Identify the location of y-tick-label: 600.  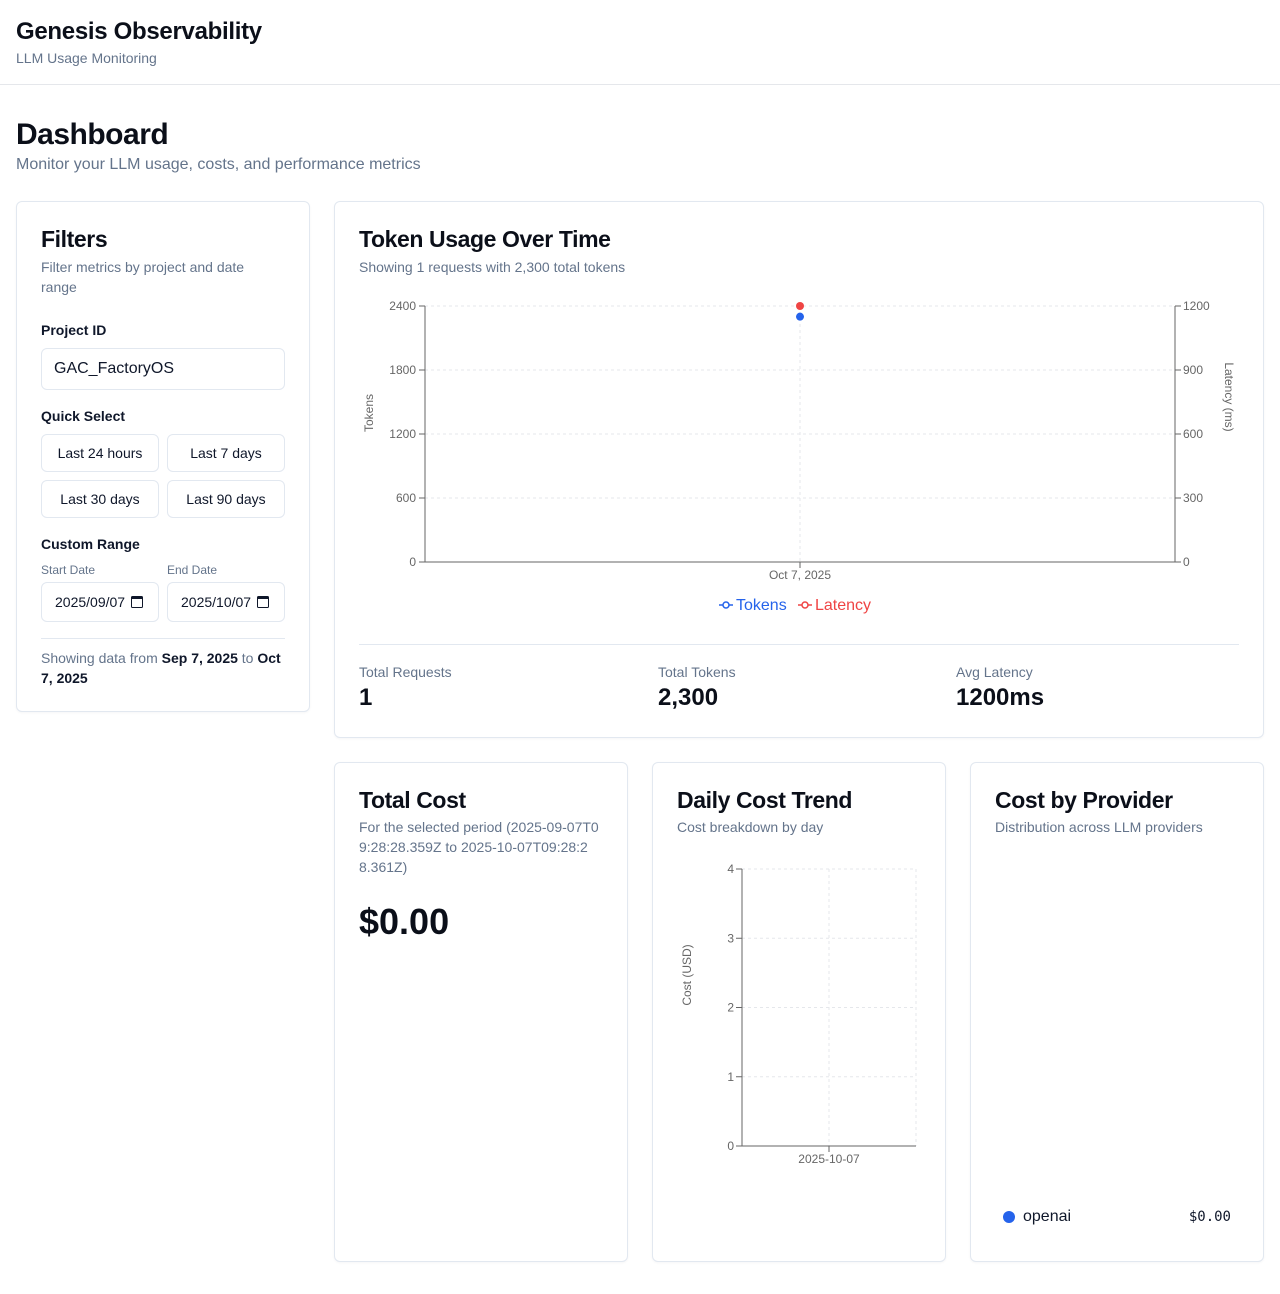
(406, 498).